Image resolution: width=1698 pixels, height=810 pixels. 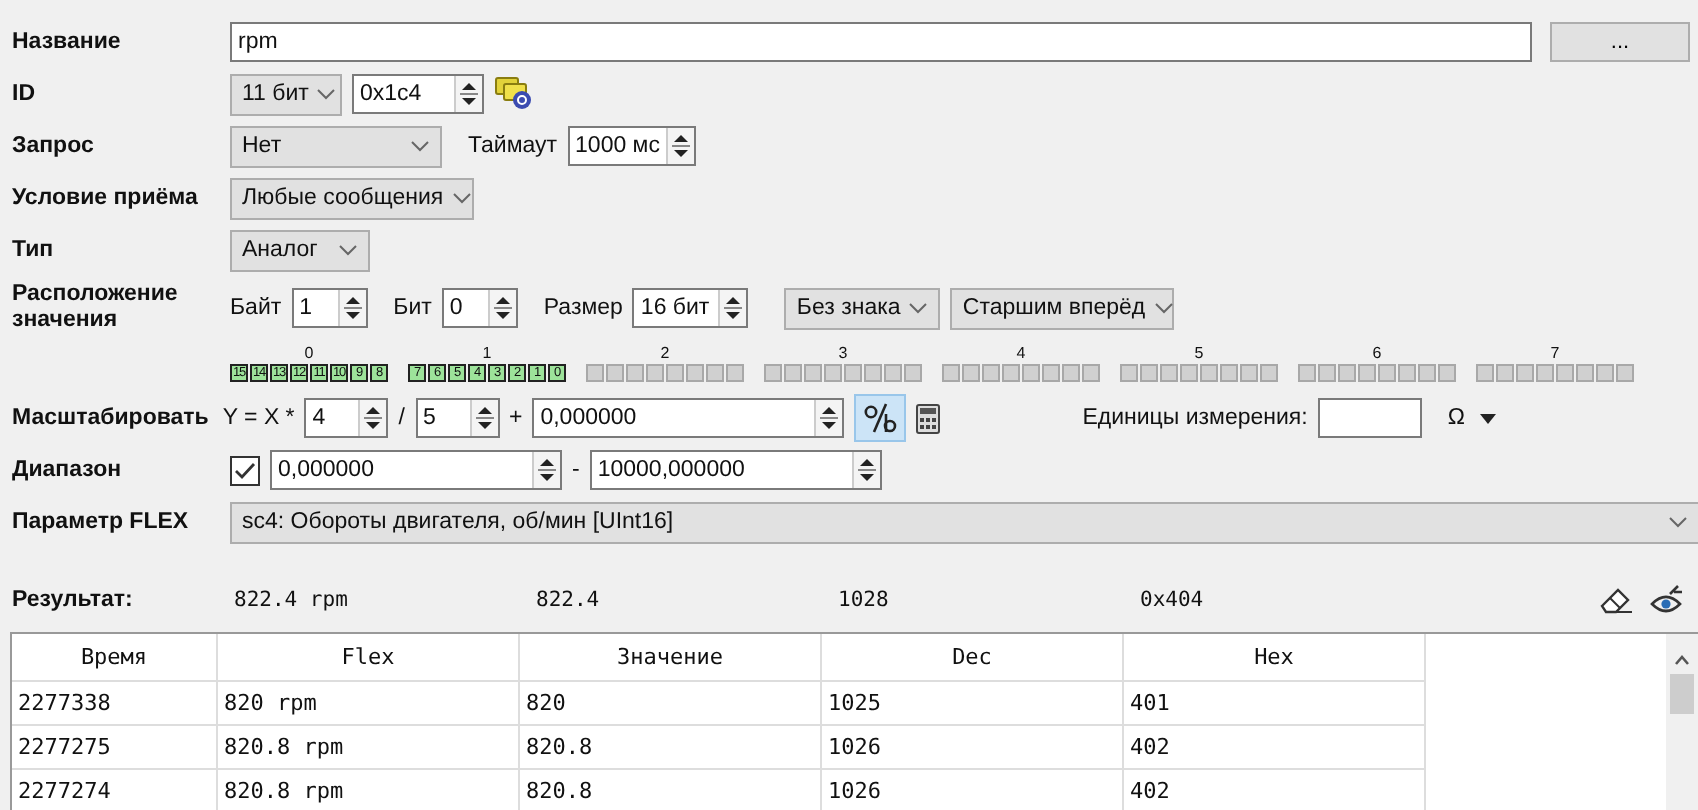 What do you see at coordinates (67, 42) in the screenshot?
I see `field-label: Название` at bounding box center [67, 42].